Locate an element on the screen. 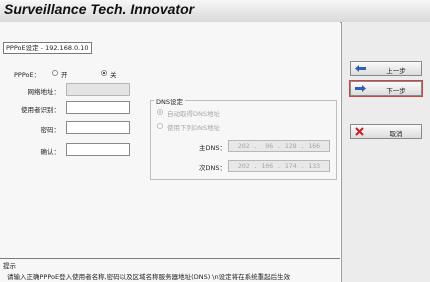  pppoe-off-radio is located at coordinates (104, 73).